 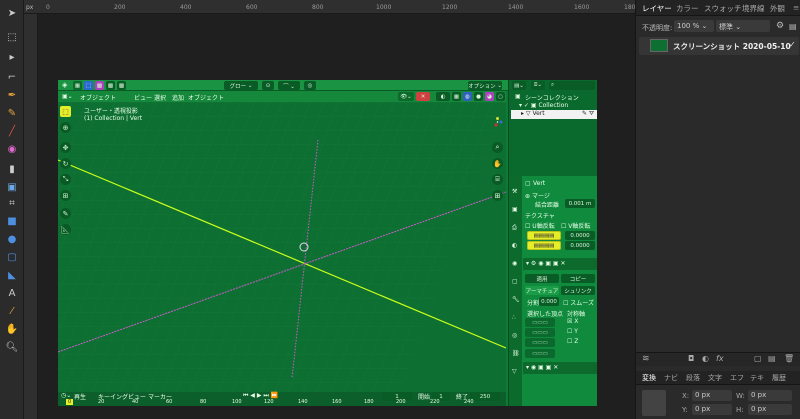 What do you see at coordinates (406, 96) in the screenshot?
I see `visibility-icon: 👁︎⌄` at bounding box center [406, 96].